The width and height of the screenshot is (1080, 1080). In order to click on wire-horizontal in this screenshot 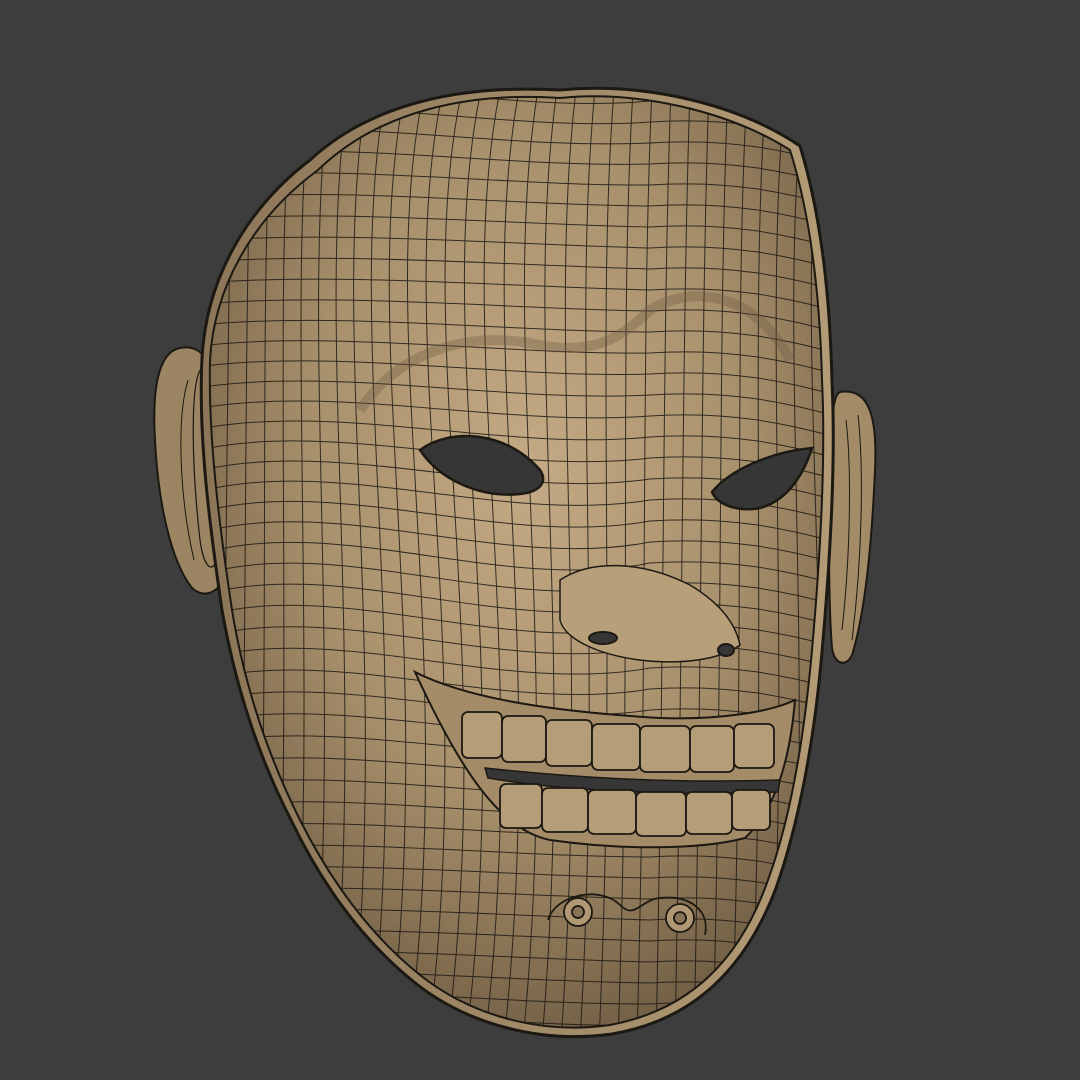, I will do `click(515, 1050)`.